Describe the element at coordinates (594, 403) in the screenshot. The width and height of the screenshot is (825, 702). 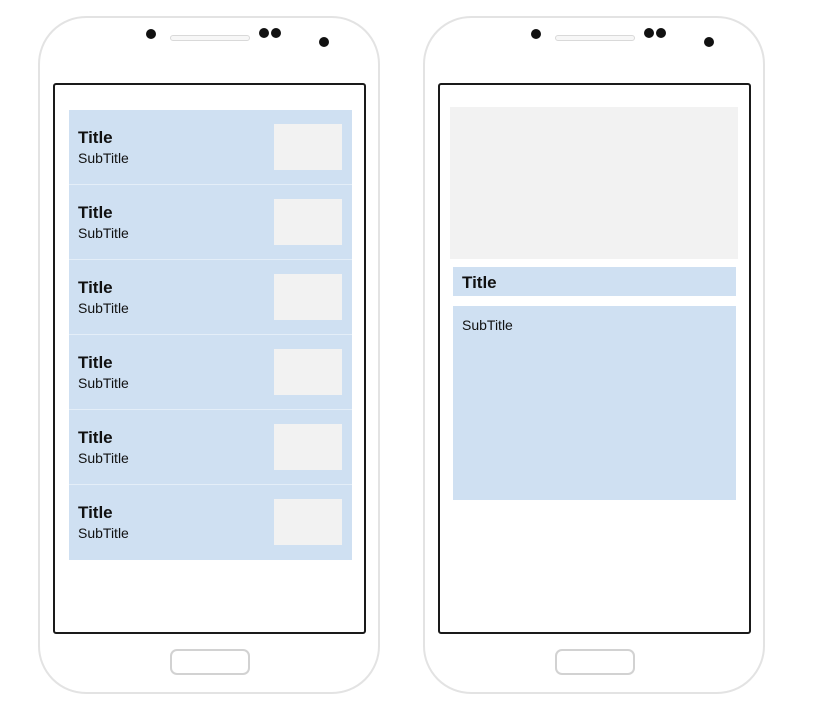
I see `detail-body: SubTitle` at that location.